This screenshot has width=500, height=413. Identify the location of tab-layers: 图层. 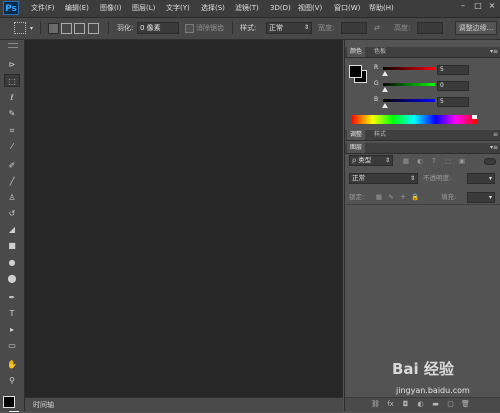
(356, 148).